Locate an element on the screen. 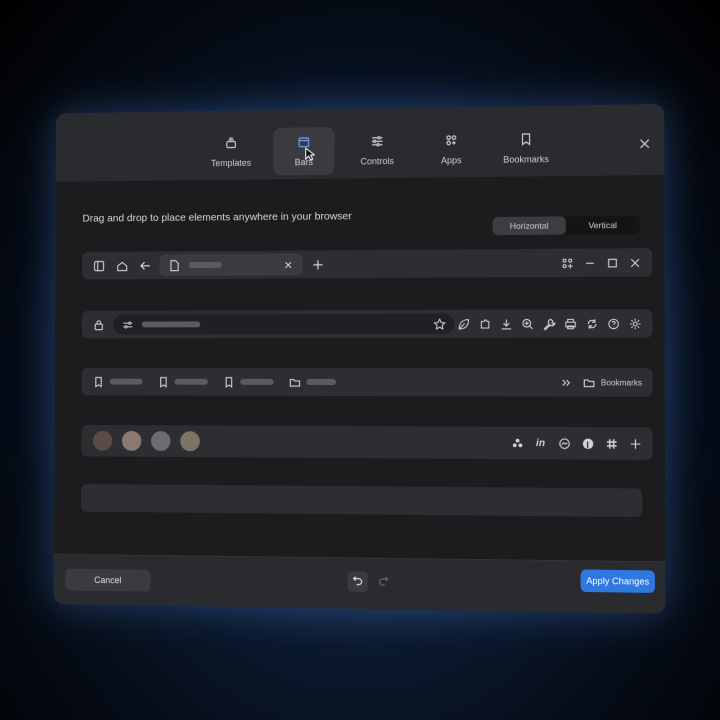 This screenshot has height=720, width=720. gear-icon is located at coordinates (634, 323).